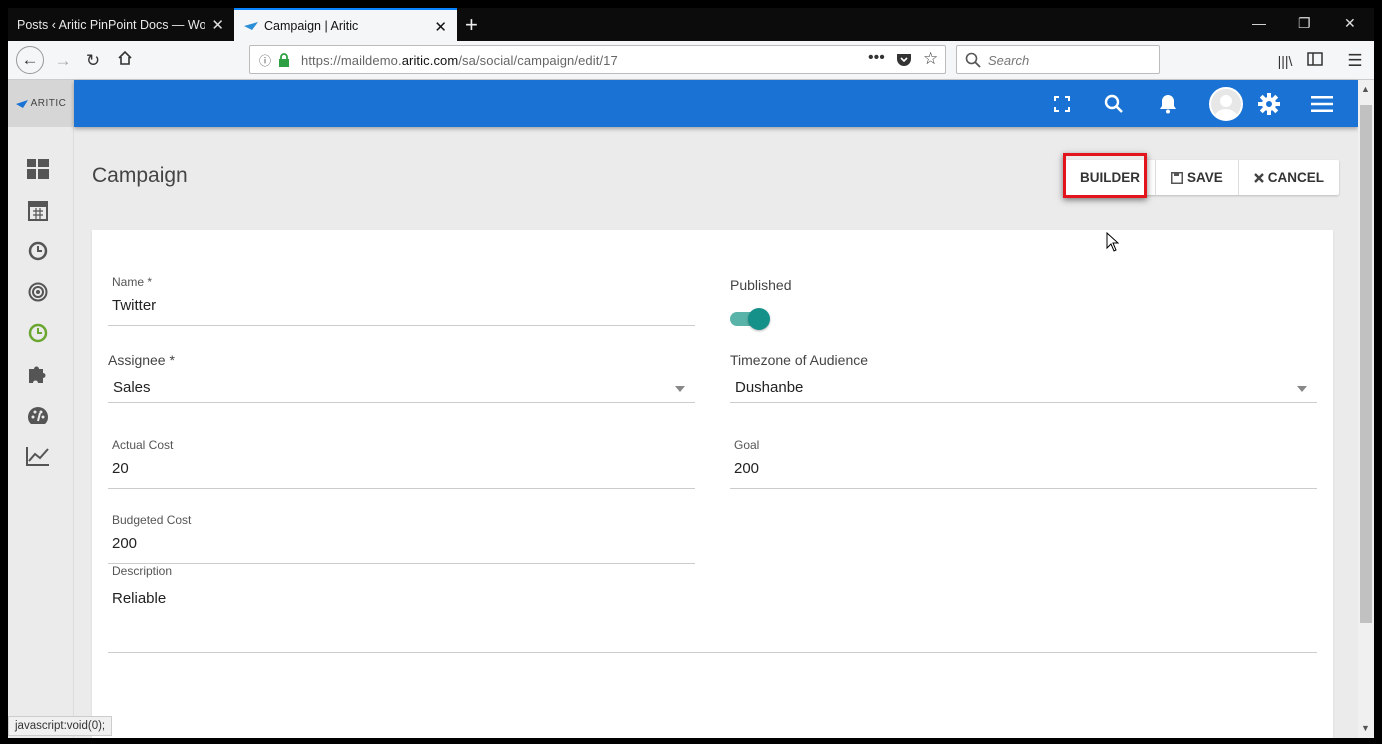  What do you see at coordinates (761, 285) in the screenshot?
I see `published-label: Published` at bounding box center [761, 285].